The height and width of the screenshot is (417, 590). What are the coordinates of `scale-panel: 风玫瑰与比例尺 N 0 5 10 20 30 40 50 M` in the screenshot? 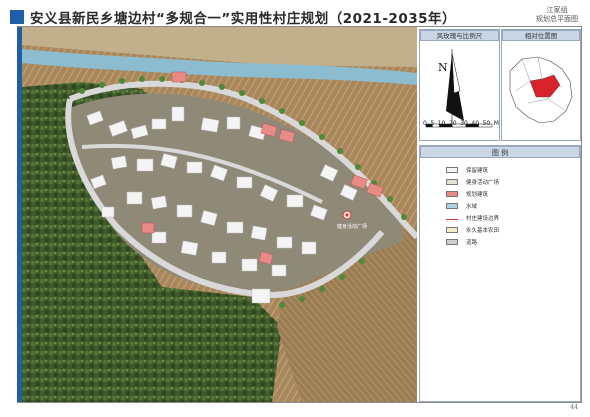 It's located at (459, 85).